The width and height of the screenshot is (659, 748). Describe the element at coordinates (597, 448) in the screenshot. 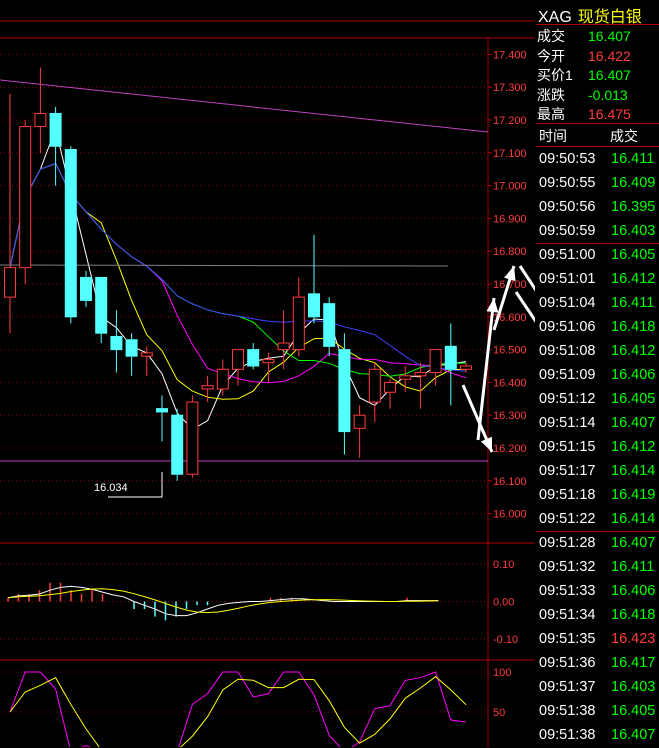

I see `trade-row: 09:51:15 16.412` at that location.